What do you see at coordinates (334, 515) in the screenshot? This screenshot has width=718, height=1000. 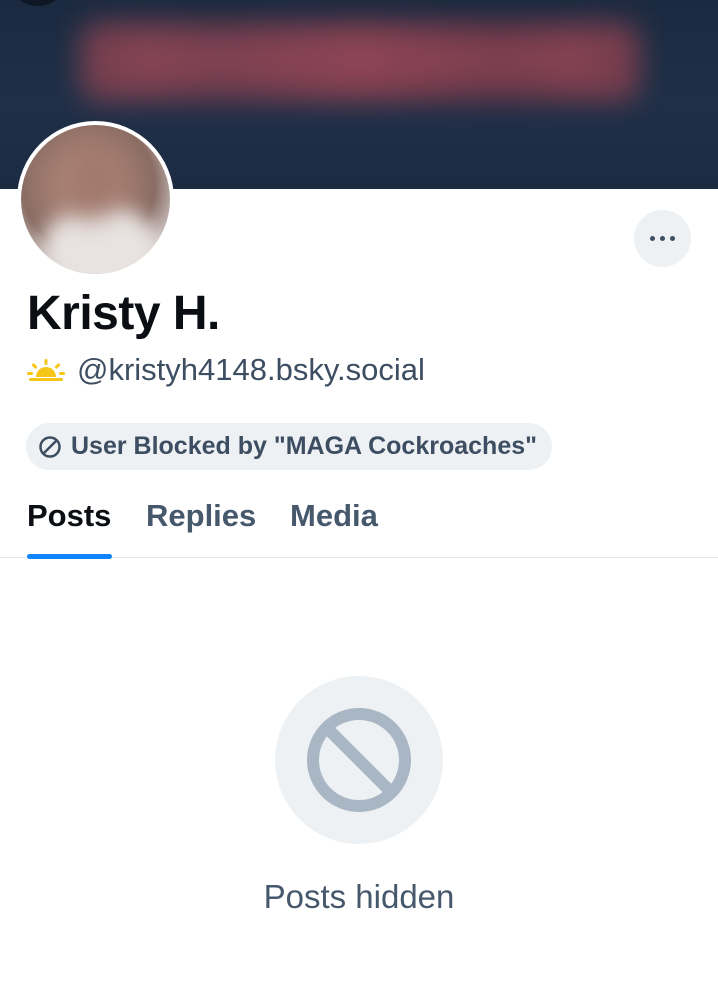 I see `tab-label: Media` at bounding box center [334, 515].